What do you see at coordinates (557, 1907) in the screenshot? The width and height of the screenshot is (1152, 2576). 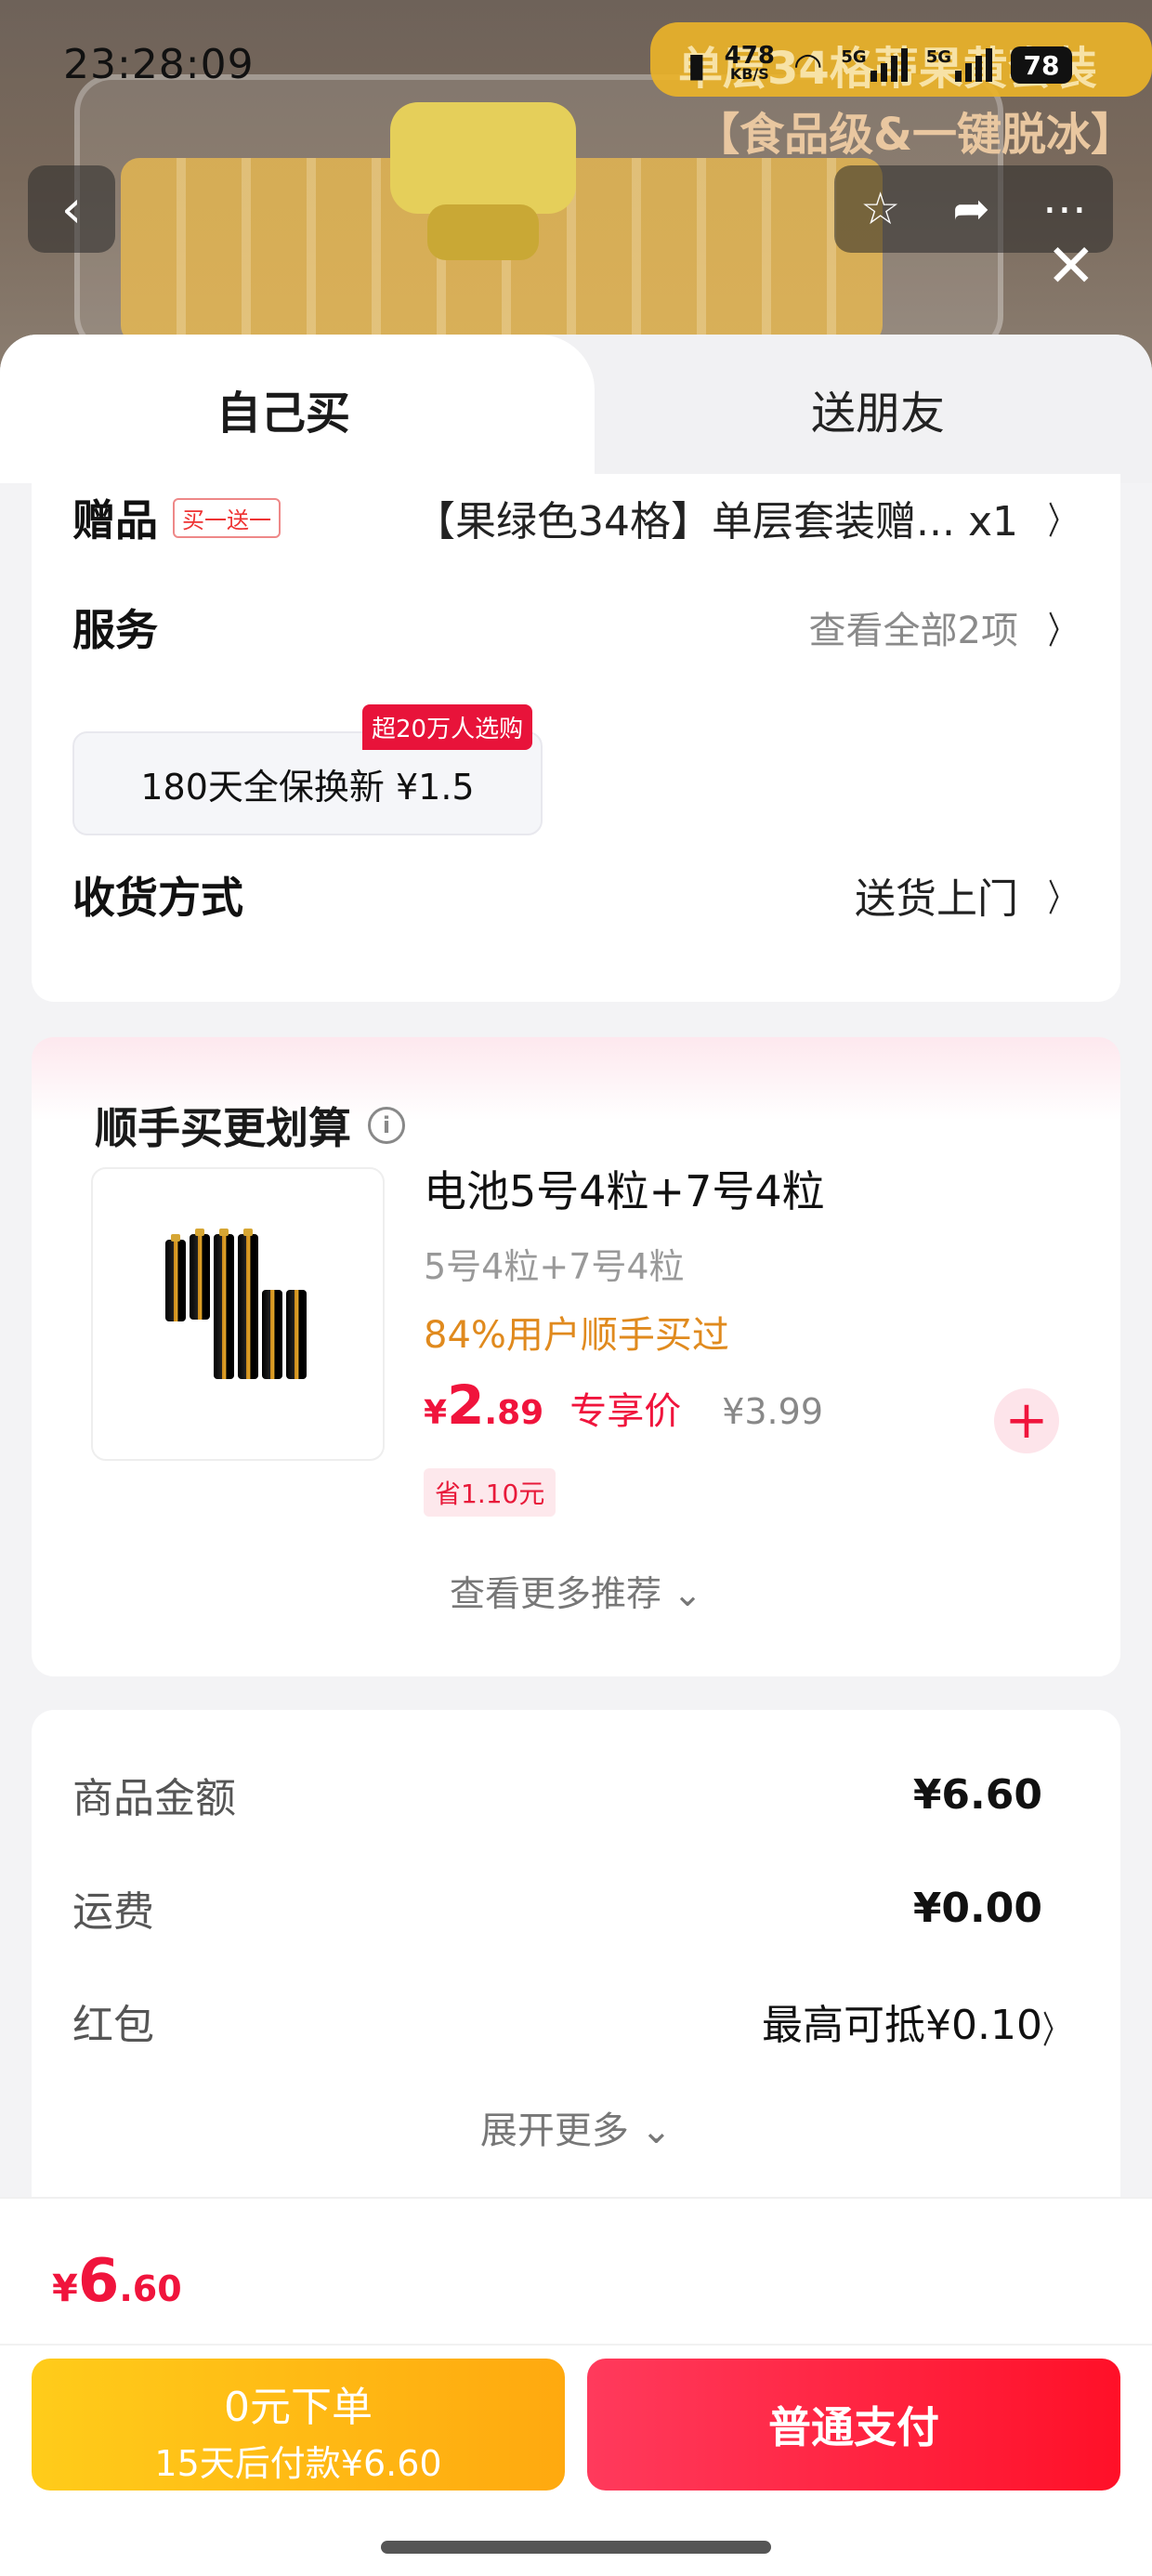 I see `shipping-row: 运费 ¥0.00` at bounding box center [557, 1907].